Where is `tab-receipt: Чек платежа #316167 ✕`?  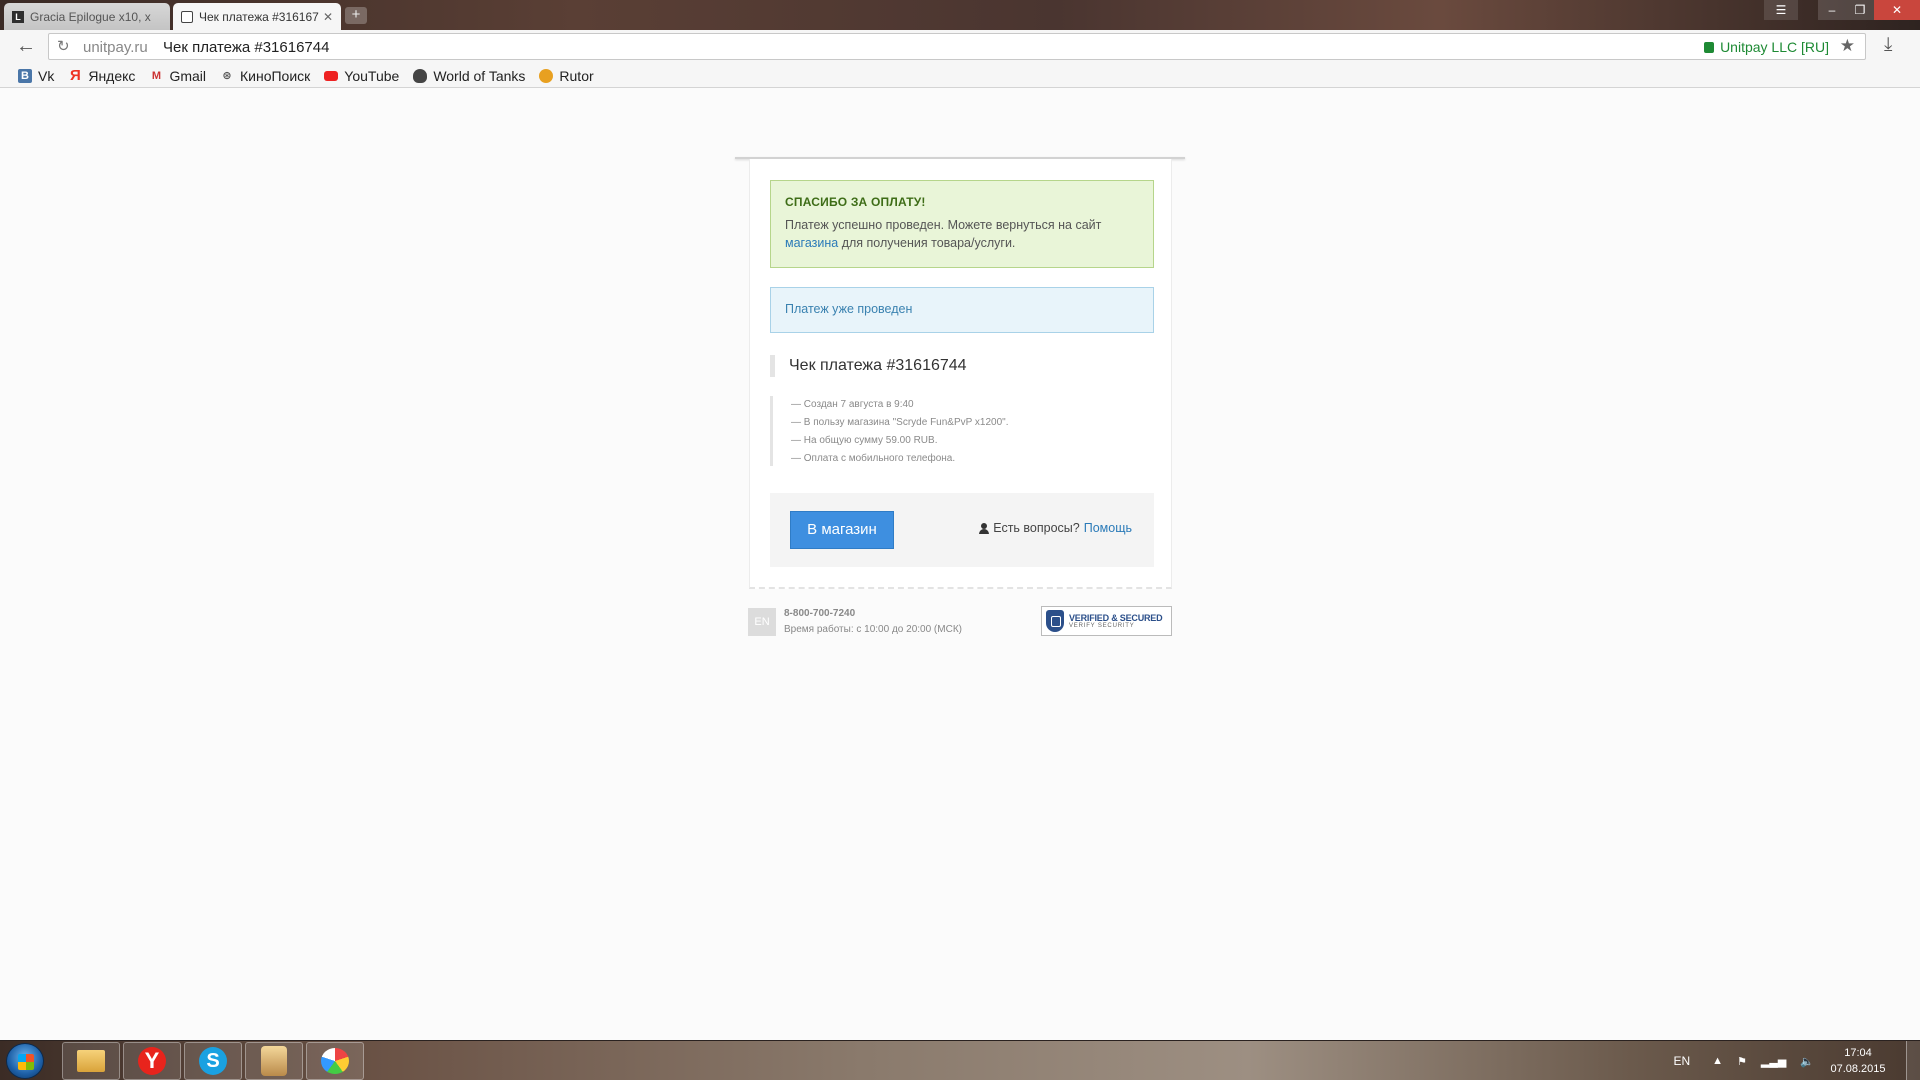 tab-receipt: Чек платежа #316167 ✕ is located at coordinates (257, 16).